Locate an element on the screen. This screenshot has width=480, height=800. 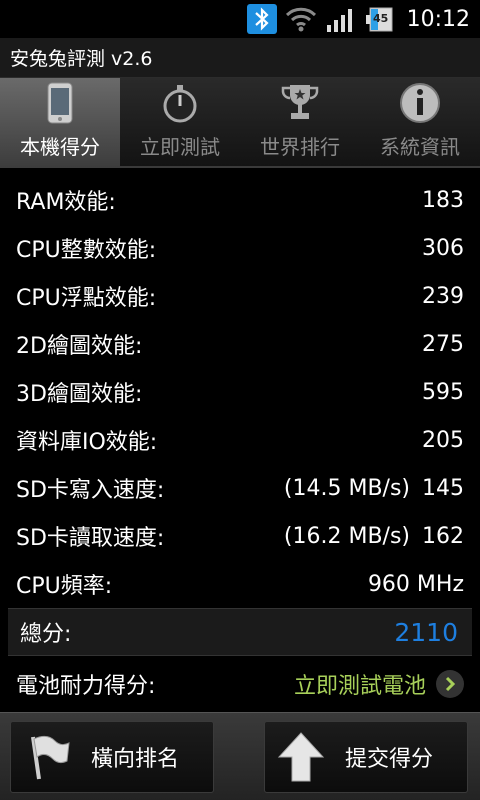
score-value: 239 is located at coordinates (443, 296).